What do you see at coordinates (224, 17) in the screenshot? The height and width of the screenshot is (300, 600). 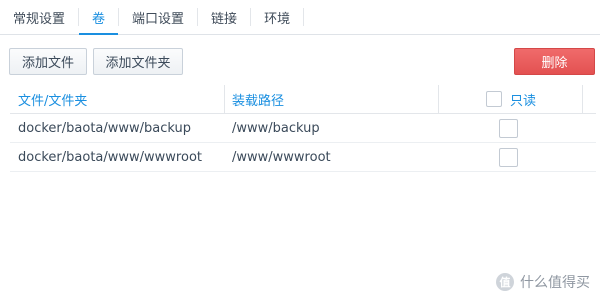 I see `tab-links: 链接` at bounding box center [224, 17].